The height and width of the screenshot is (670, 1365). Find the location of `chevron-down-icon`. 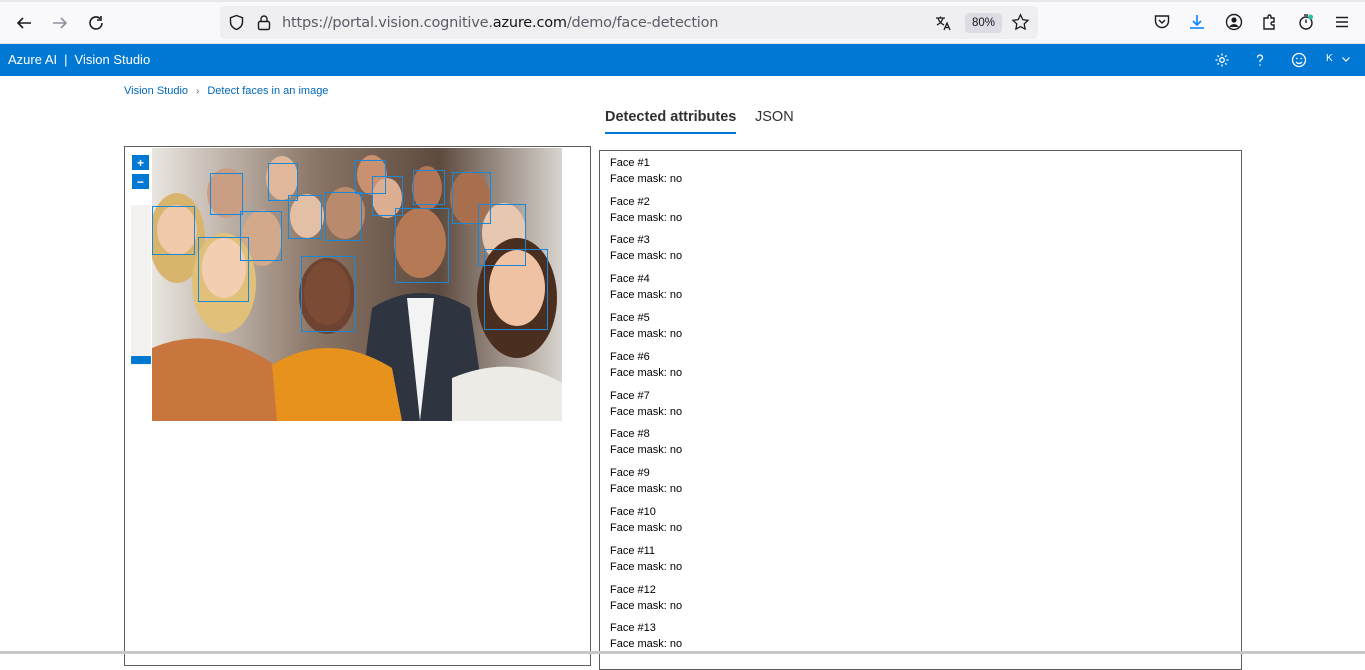

chevron-down-icon is located at coordinates (1345, 59).